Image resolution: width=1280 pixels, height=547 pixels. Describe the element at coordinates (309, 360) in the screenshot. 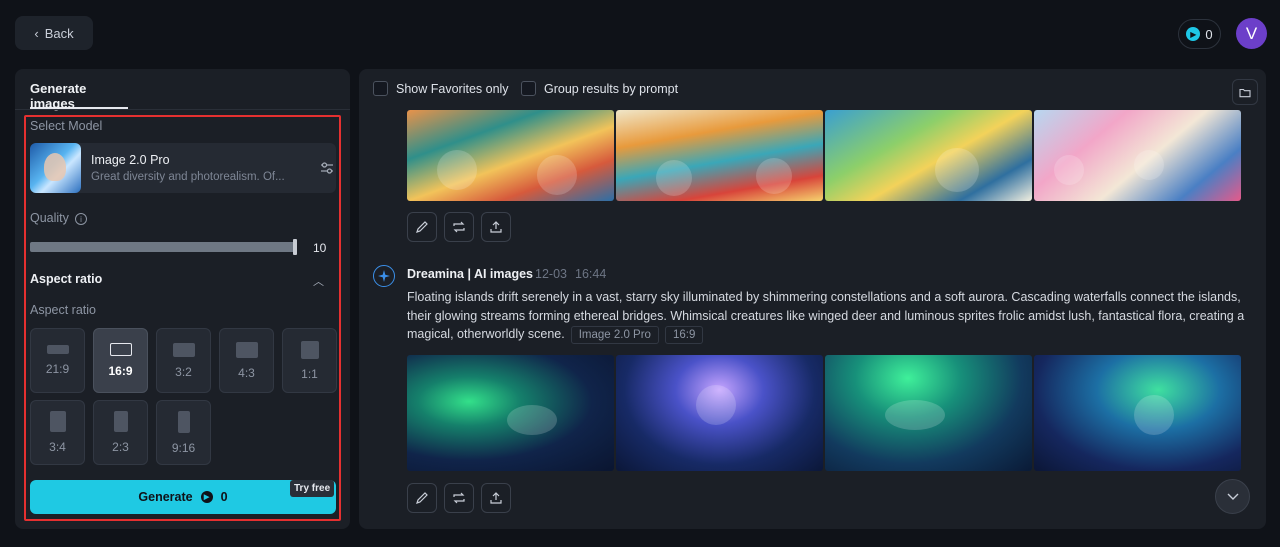

I see `aspect-ratio-option: 1:1` at that location.